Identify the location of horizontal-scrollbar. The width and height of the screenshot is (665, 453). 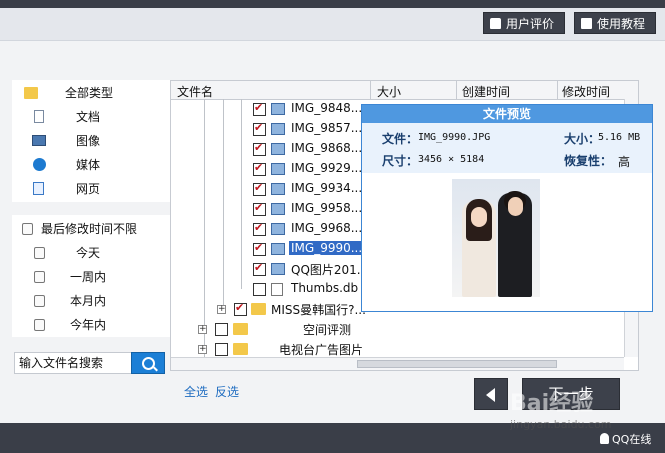
(397, 363).